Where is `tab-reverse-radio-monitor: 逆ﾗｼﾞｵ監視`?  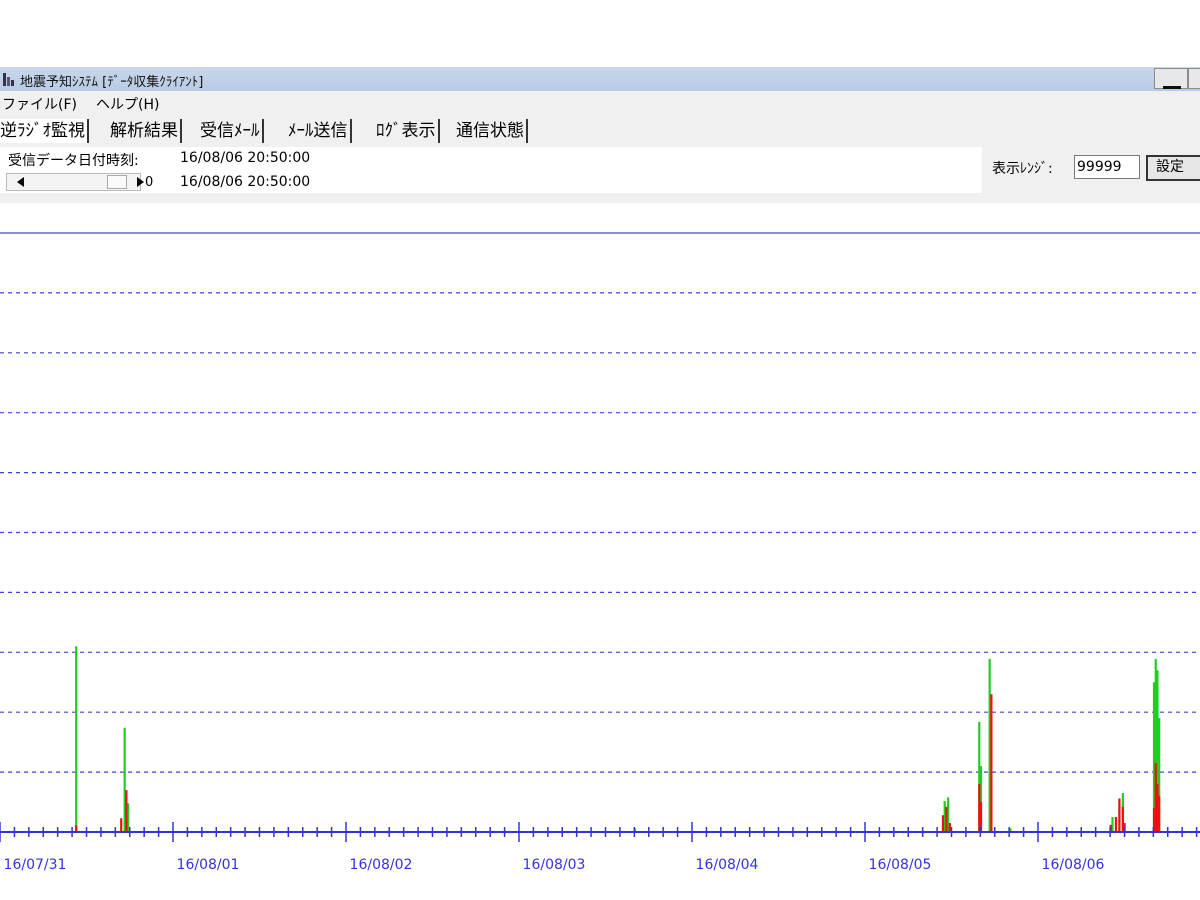
tab-reverse-radio-monitor: 逆ﾗｼﾞｵ監視 is located at coordinates (44, 131).